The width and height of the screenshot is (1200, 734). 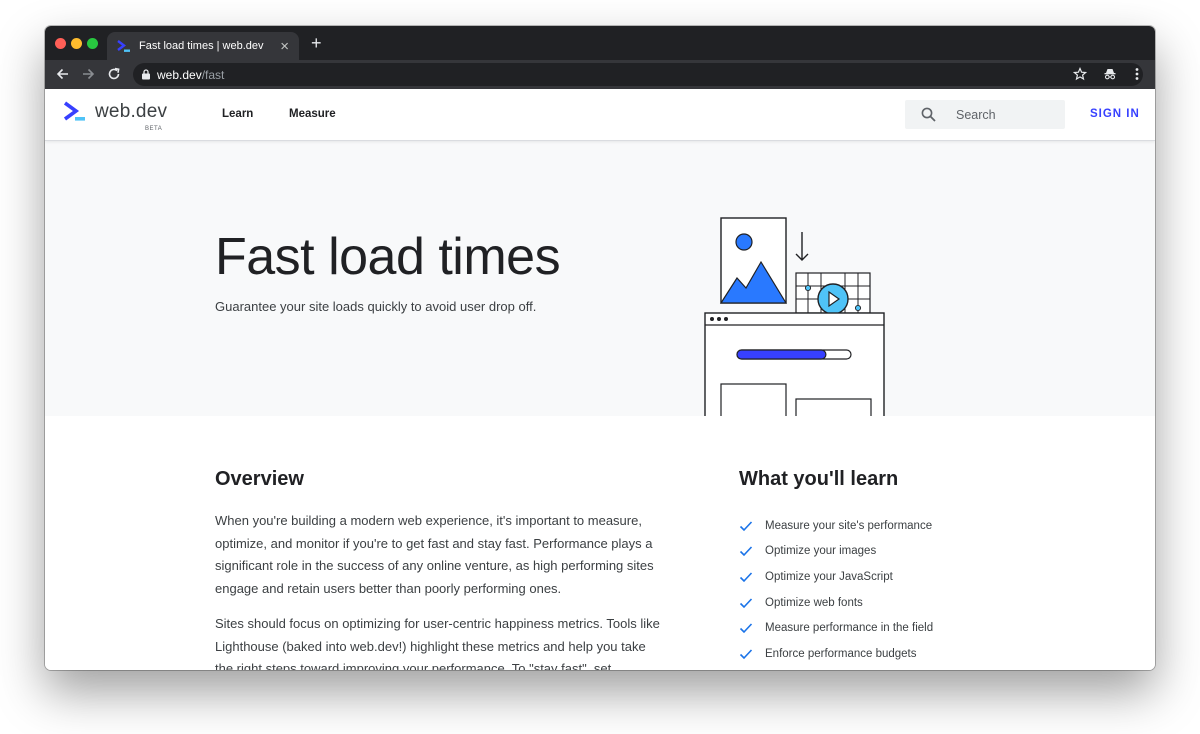 I want to click on list-item: Optimize web fonts, so click(x=836, y=603).